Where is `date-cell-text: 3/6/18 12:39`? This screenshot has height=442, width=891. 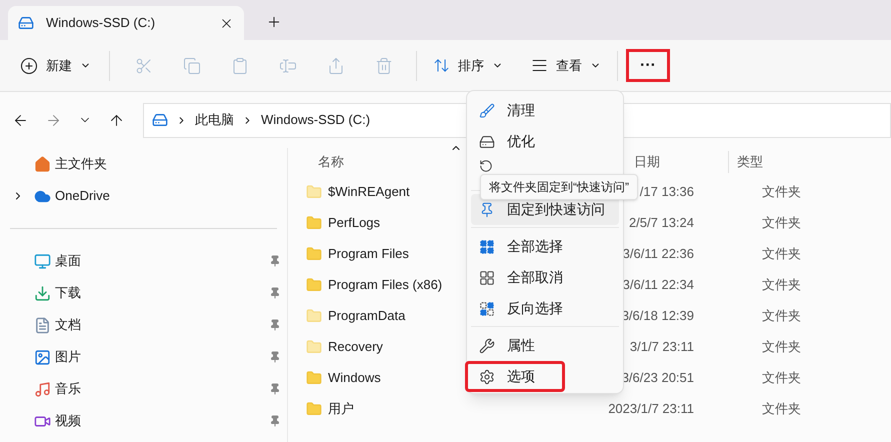 date-cell-text: 3/6/18 12:39 is located at coordinates (658, 315).